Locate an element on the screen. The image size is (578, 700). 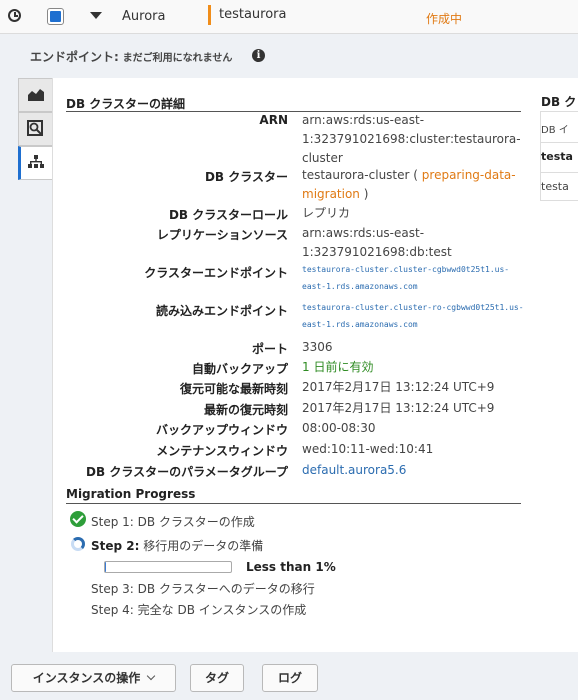
instances-table-header: DB イ is located at coordinates (555, 130).